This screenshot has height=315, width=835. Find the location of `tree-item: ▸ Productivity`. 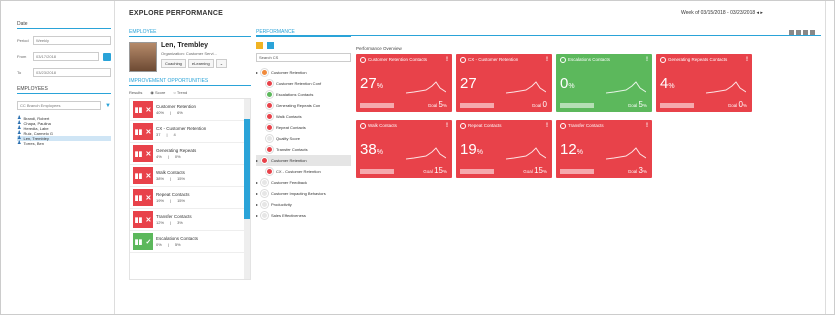

tree-item: ▸ Productivity is located at coordinates (303, 204).